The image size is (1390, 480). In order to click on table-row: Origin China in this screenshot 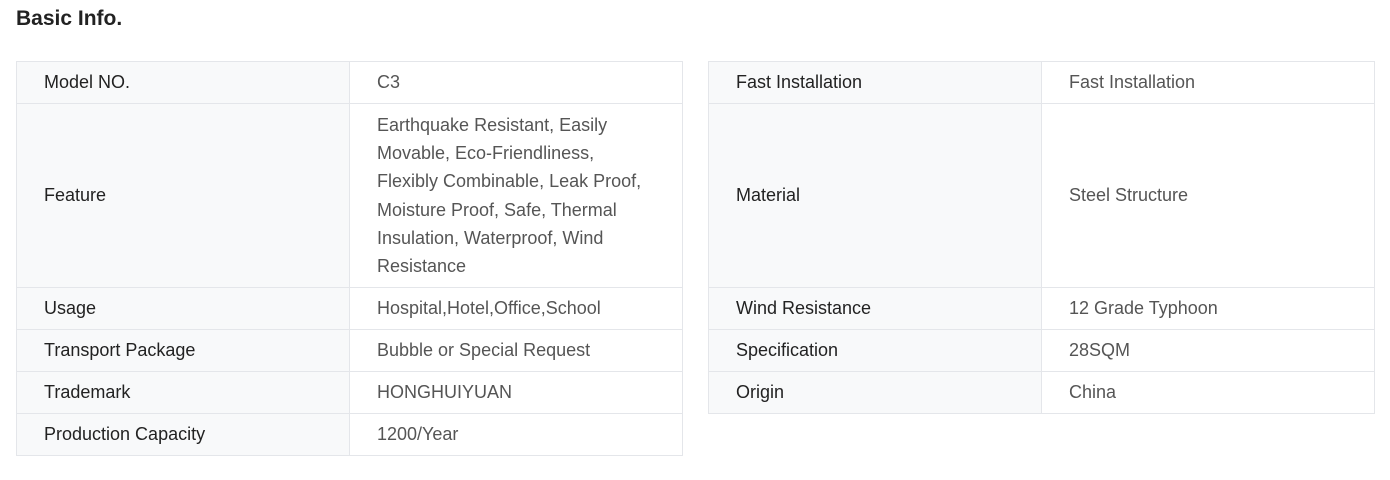, I will do `click(1041, 392)`.